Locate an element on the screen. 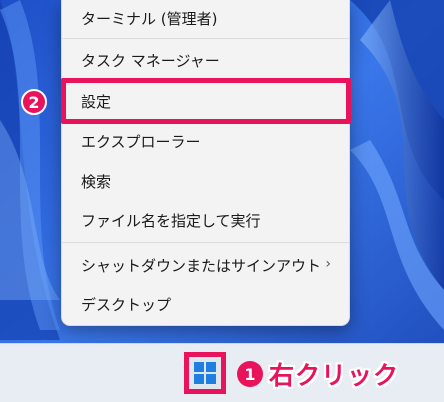  step-1-number: 1 is located at coordinates (250, 374).